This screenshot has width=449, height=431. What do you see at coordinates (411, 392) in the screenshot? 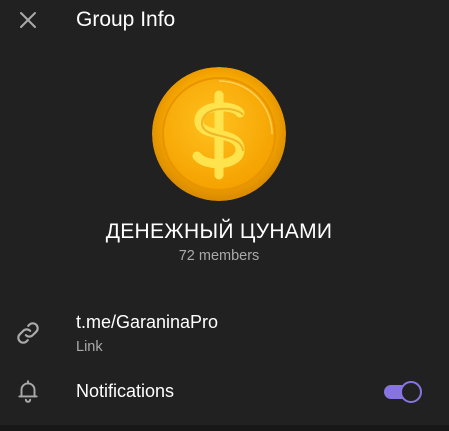
I see `toggle-knob` at bounding box center [411, 392].